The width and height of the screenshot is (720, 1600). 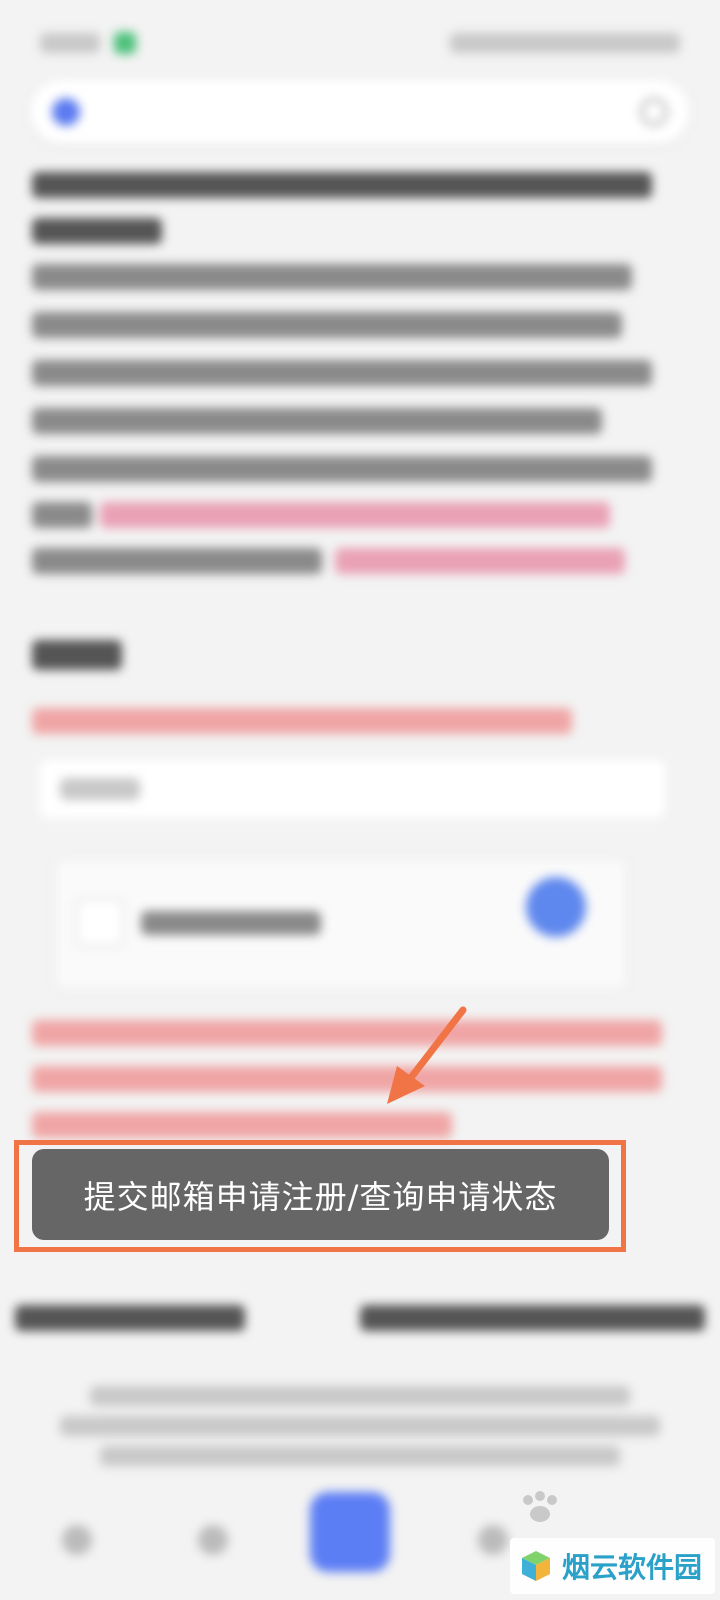 I want to click on scan-icon, so click(x=654, y=112).